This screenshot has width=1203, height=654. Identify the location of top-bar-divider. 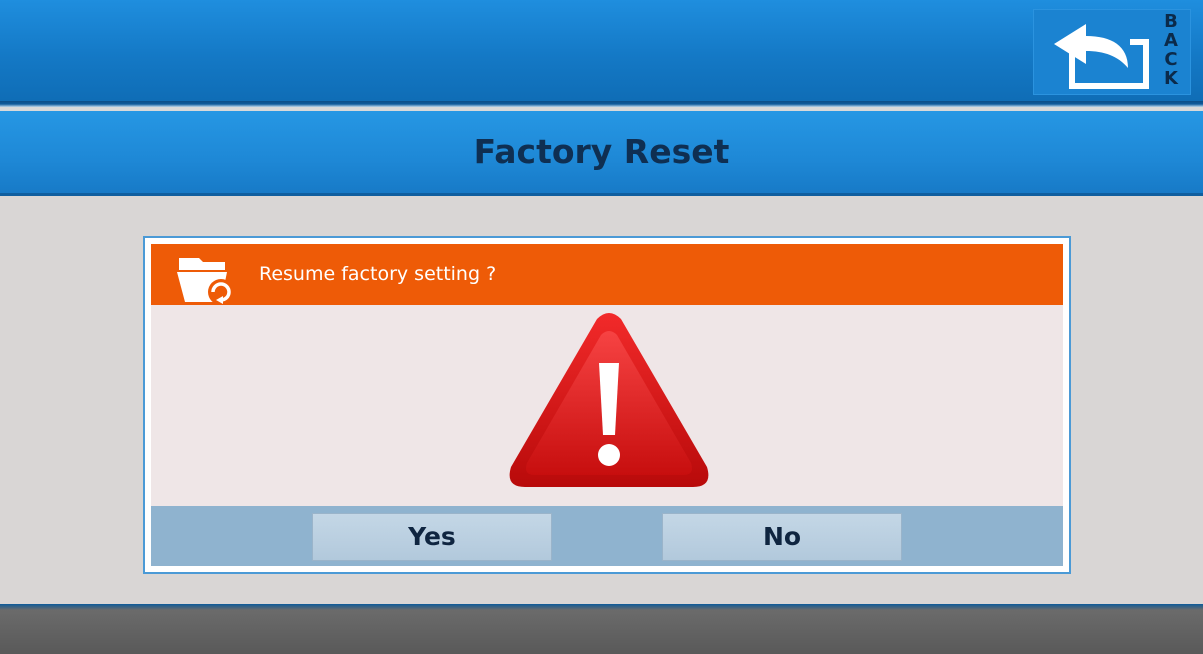
(601, 104).